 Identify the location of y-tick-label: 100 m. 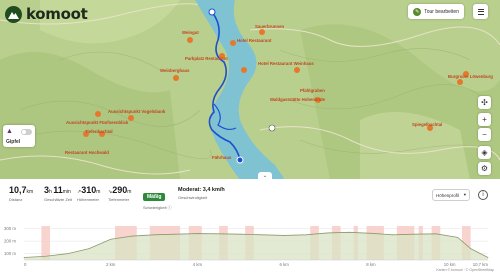
(10, 253).